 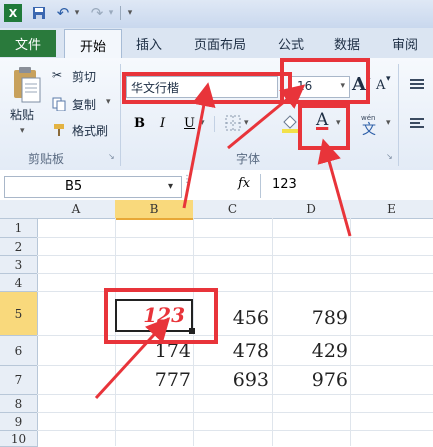 What do you see at coordinates (334, 187) in the screenshot?
I see `arrow-to-font-color` at bounding box center [334, 187].